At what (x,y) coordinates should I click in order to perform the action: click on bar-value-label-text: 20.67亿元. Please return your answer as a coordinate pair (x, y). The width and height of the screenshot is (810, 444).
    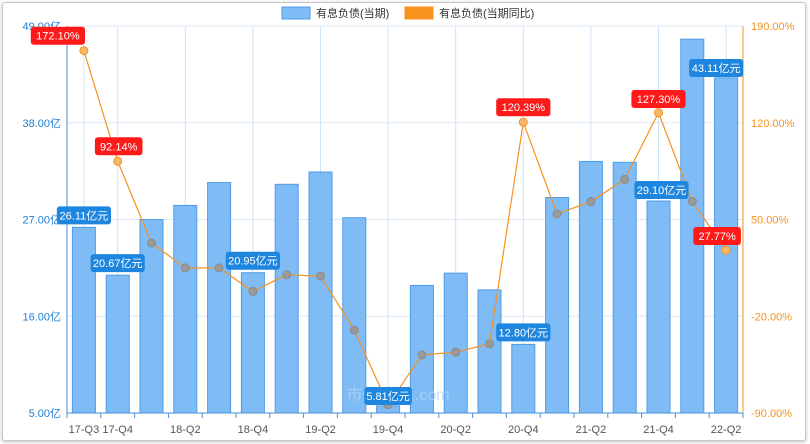
    Looking at the image, I should click on (118, 263).